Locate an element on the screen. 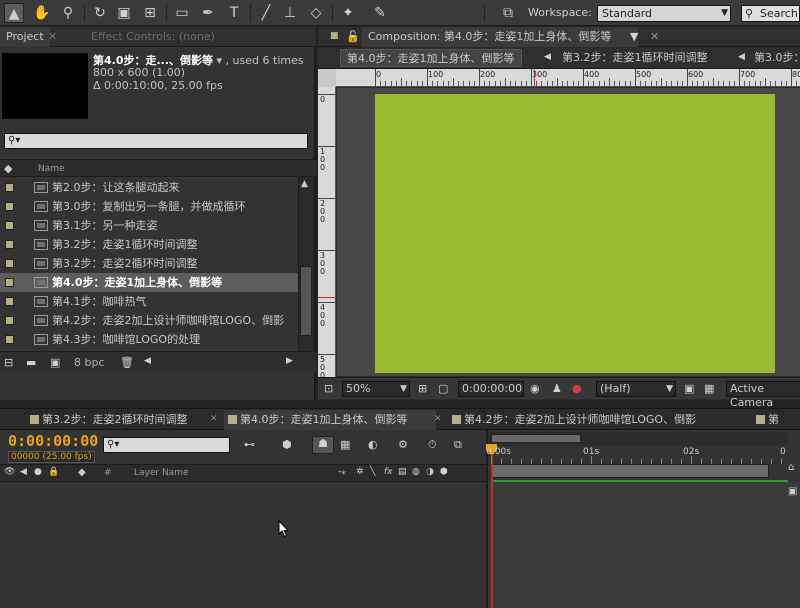 This screenshot has width=800, height=608. auto-keyframe-icon: ⏱ is located at coordinates (432, 445).